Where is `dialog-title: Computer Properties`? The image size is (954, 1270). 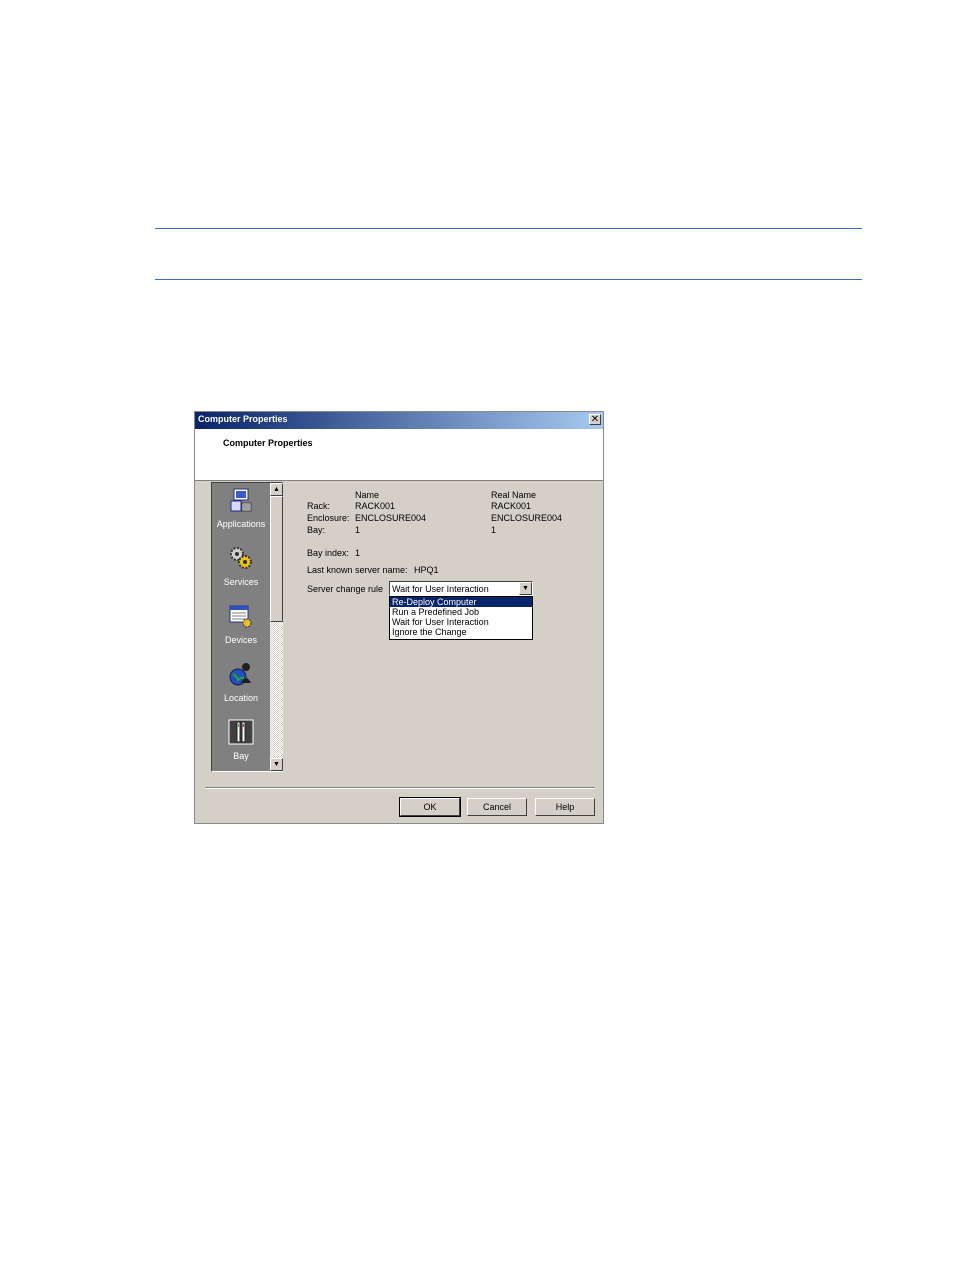
dialog-title: Computer Properties is located at coordinates (243, 419).